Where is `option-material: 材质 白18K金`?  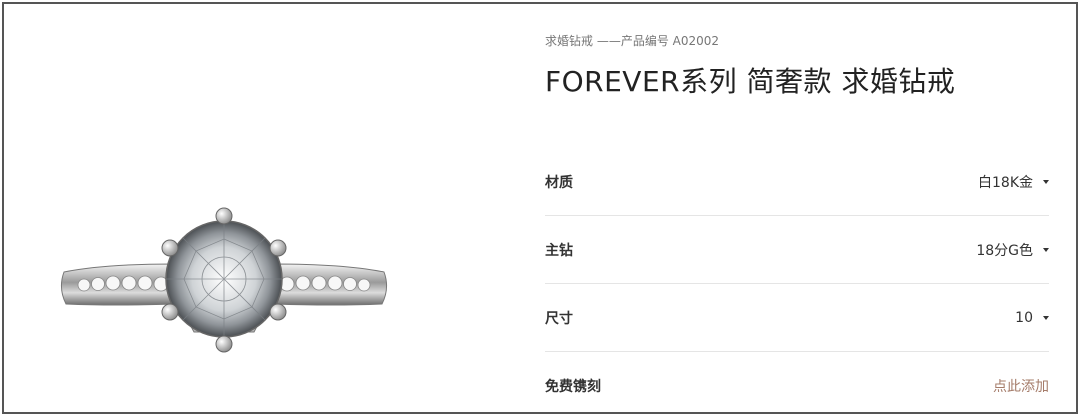 option-material: 材质 白18K金 is located at coordinates (797, 182).